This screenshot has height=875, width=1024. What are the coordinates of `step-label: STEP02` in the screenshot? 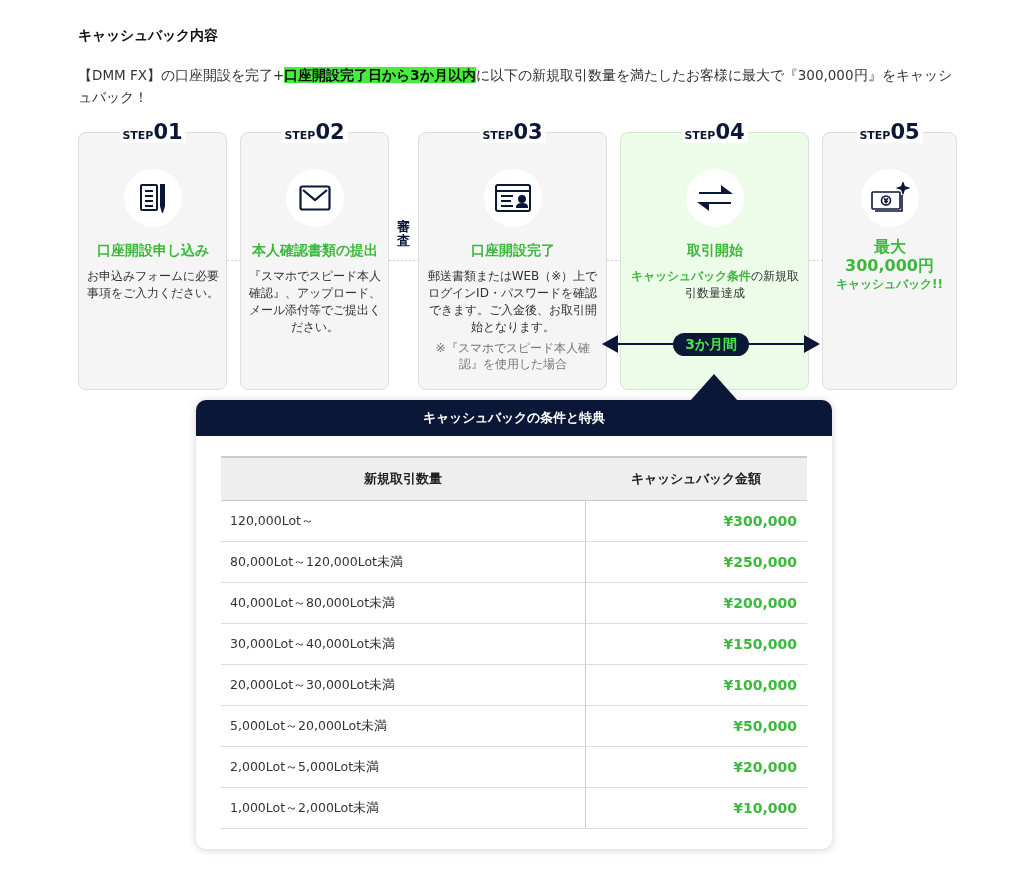 It's located at (314, 132).